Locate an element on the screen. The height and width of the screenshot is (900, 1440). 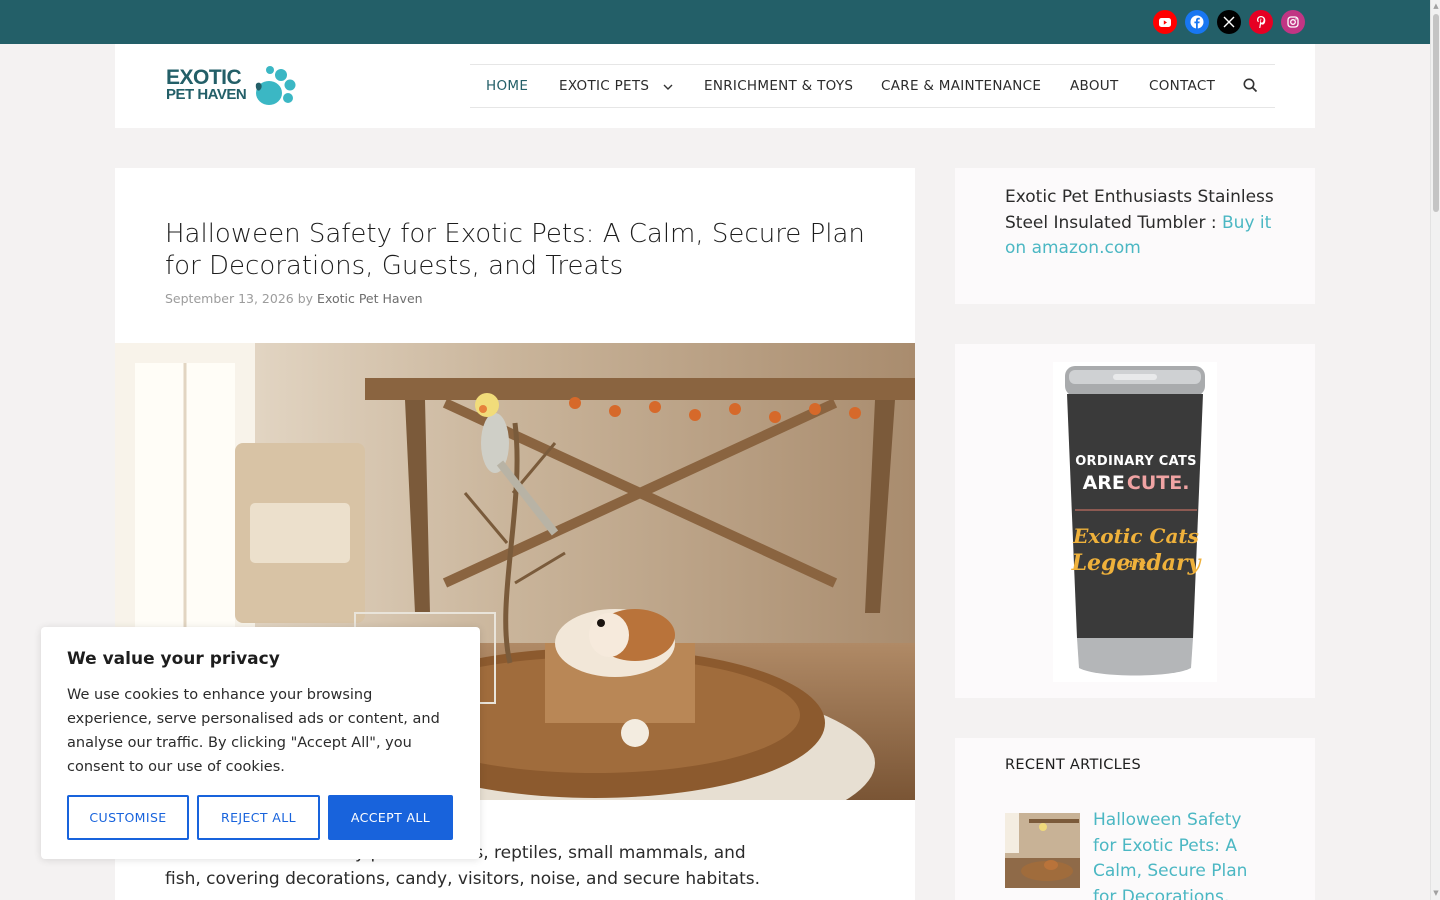
nav-exotic-pets: EXOTIC PETS is located at coordinates (616, 86).